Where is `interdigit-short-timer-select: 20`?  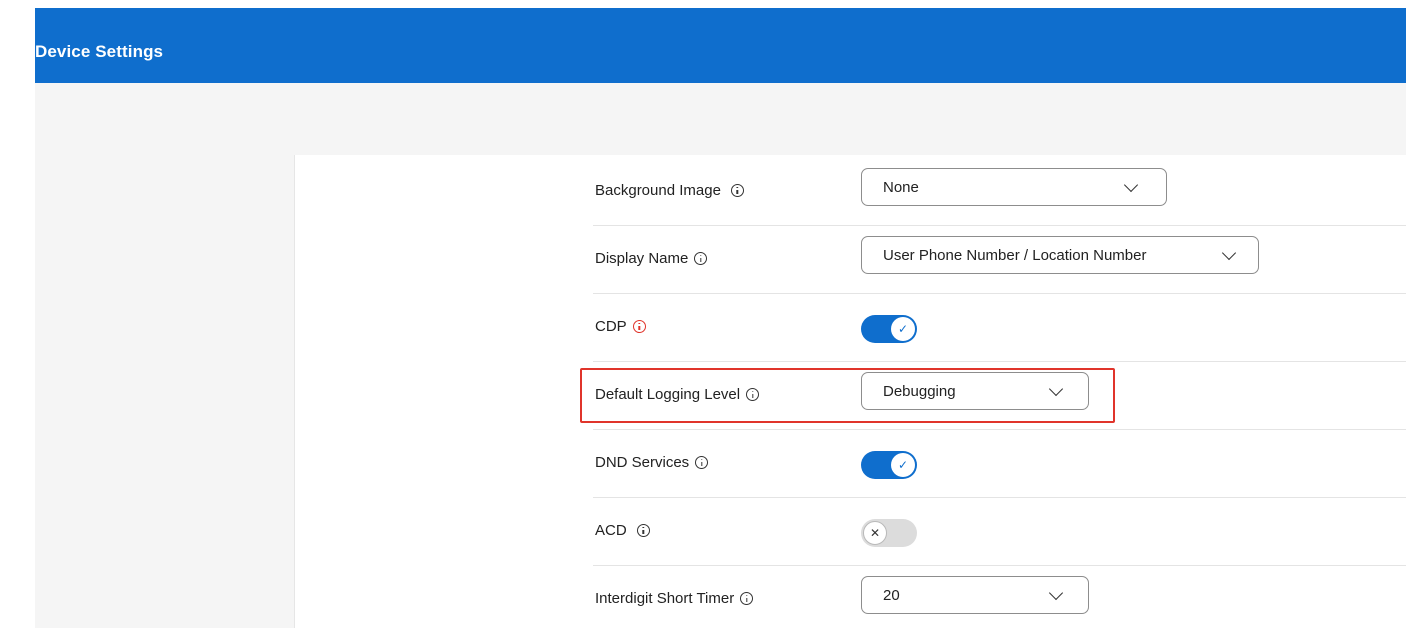 interdigit-short-timer-select: 20 is located at coordinates (975, 595).